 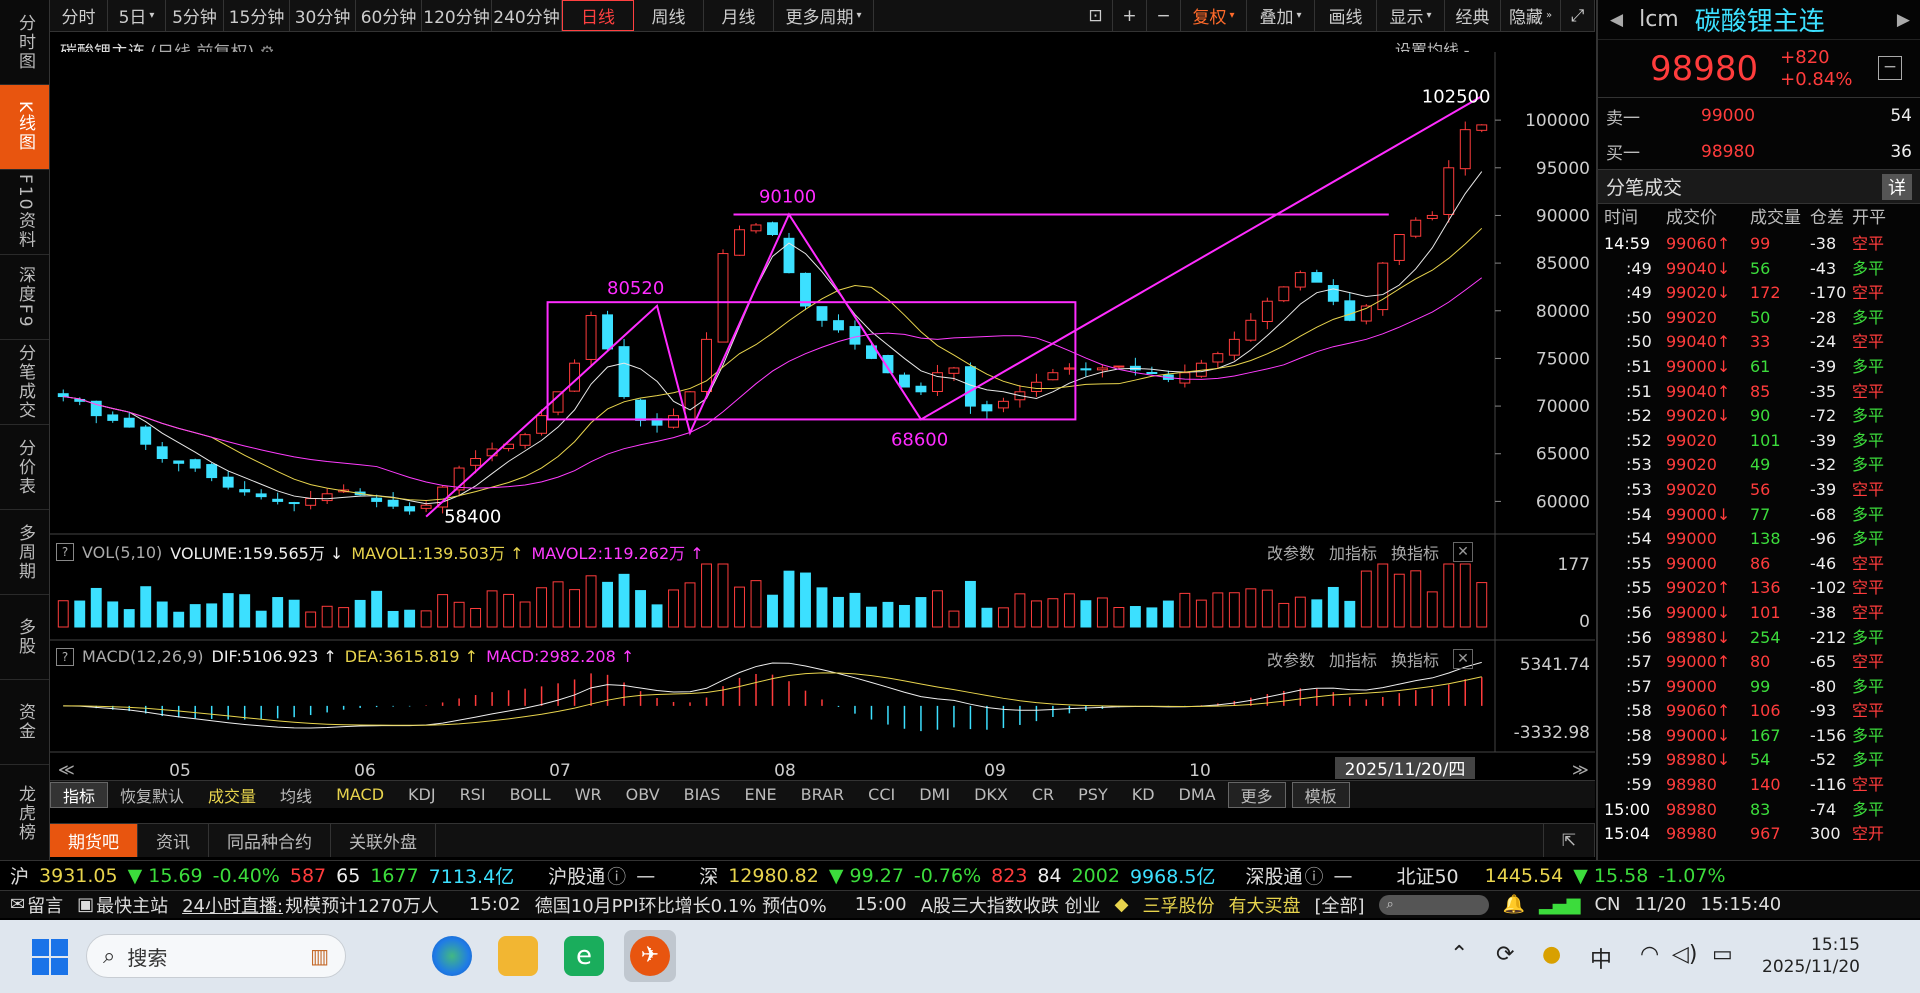 What do you see at coordinates (24, 382) in the screenshot?
I see `sidebar-item-4: 分笔成交` at bounding box center [24, 382].